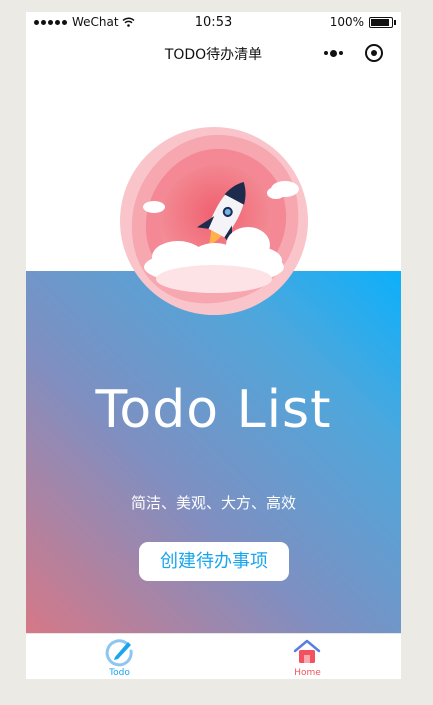  Describe the element at coordinates (214, 561) in the screenshot. I see `create-todo-button: 创建待办事项` at that location.